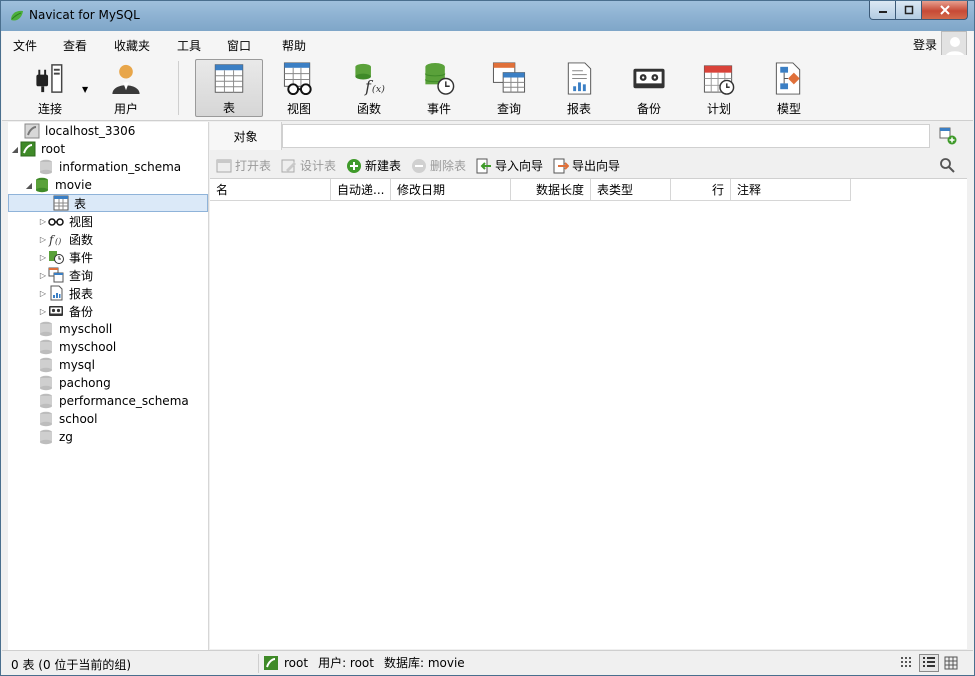 The height and width of the screenshot is (676, 975). I want to click on report-icon, so click(579, 78).